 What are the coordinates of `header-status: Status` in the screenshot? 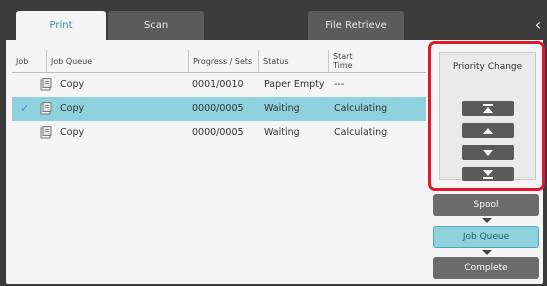 It's located at (291, 61).